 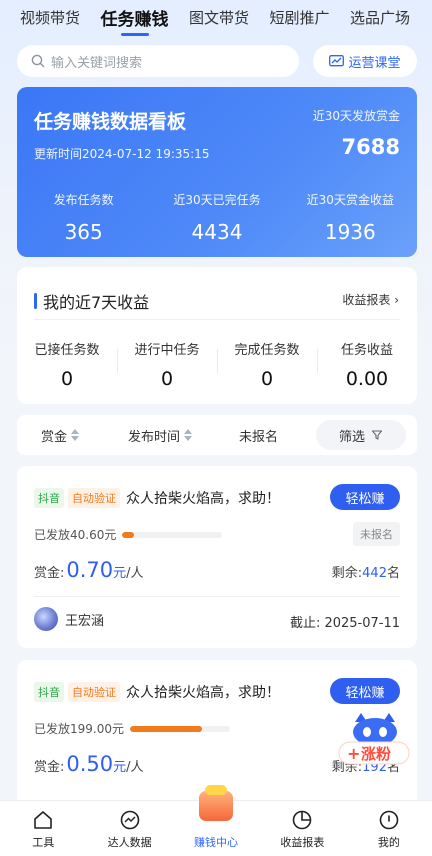 I want to click on income-stat-accepted: 已接任务数 0, so click(x=67, y=364).